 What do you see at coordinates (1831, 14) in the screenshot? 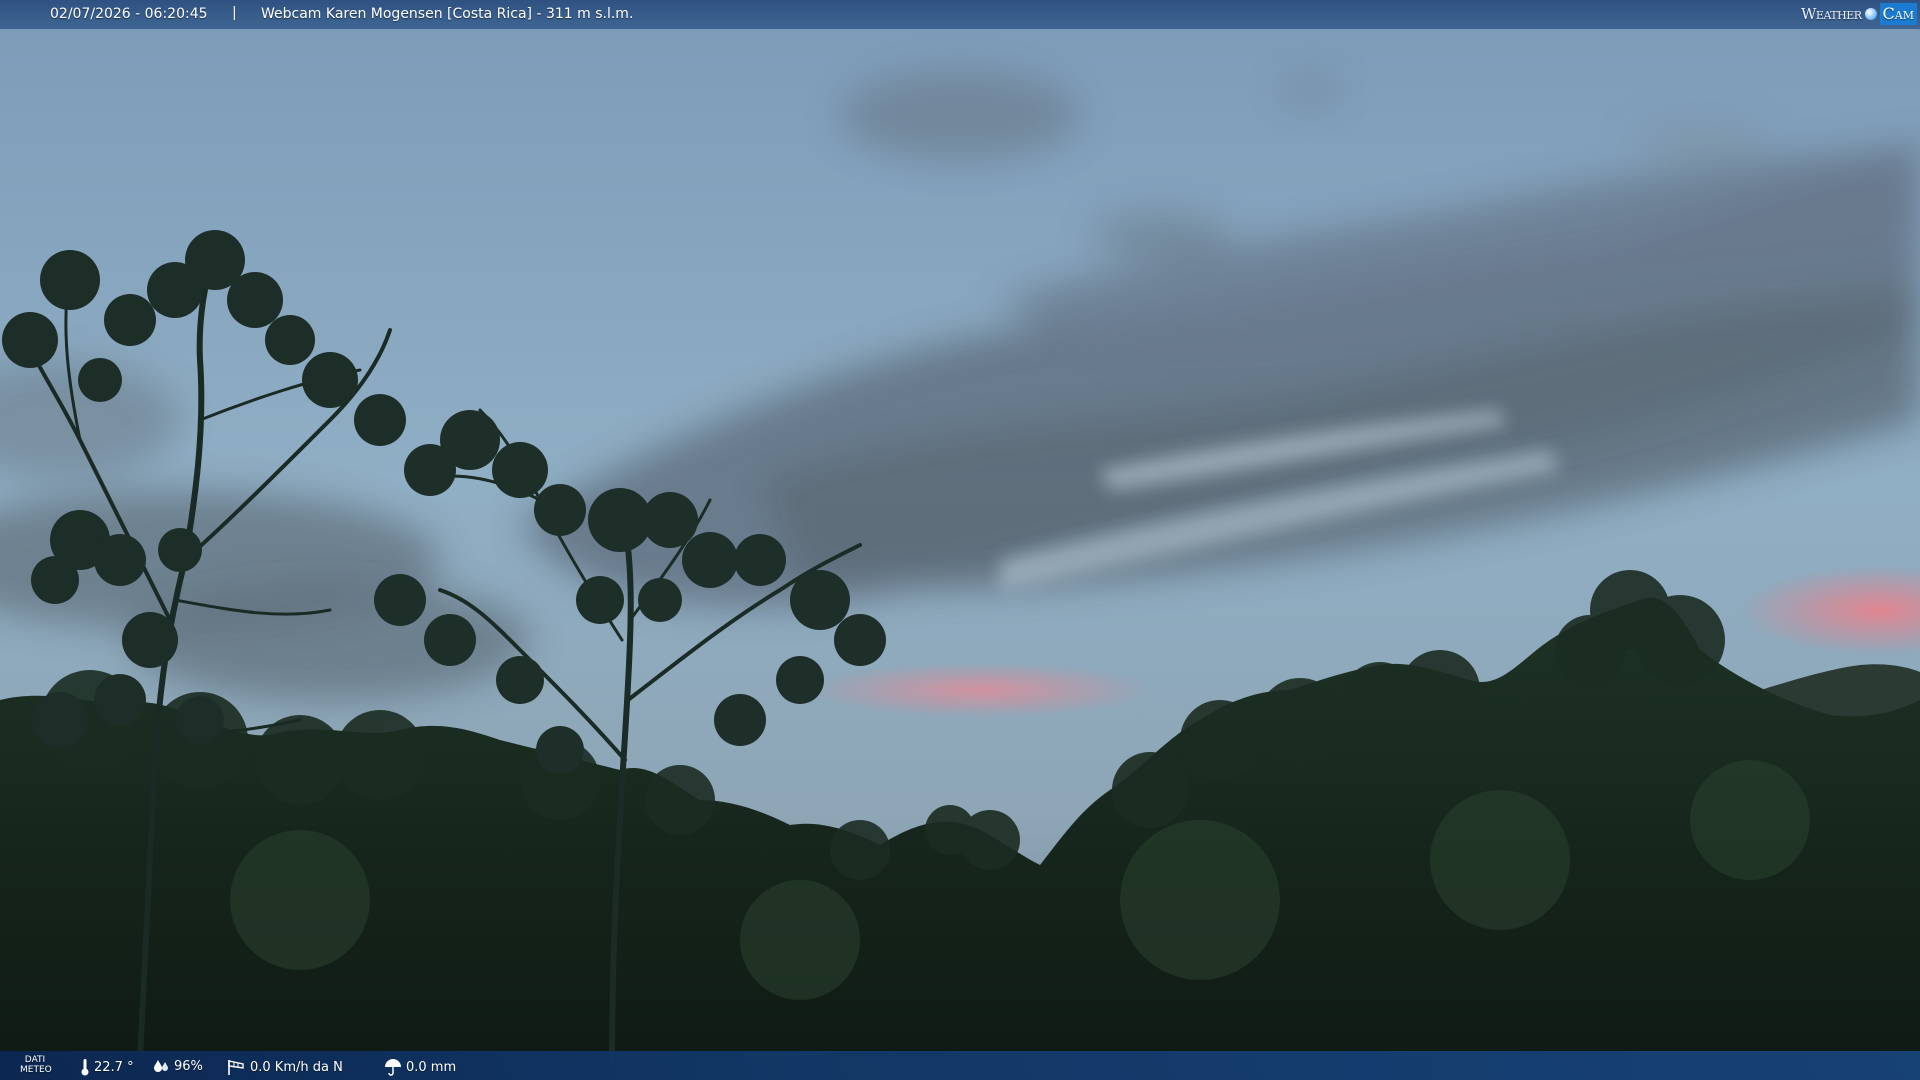
I see `logo-weather-text: Weather` at bounding box center [1831, 14].